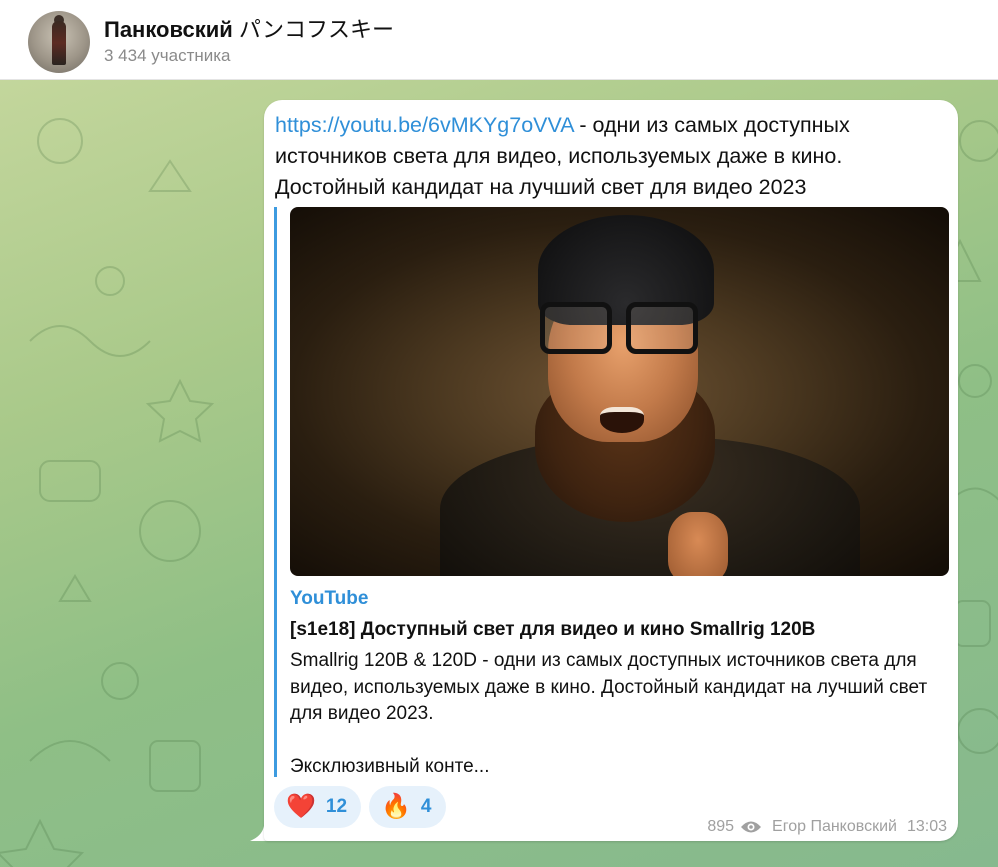  What do you see at coordinates (622, 420) in the screenshot?
I see `thumb-mouth` at bounding box center [622, 420].